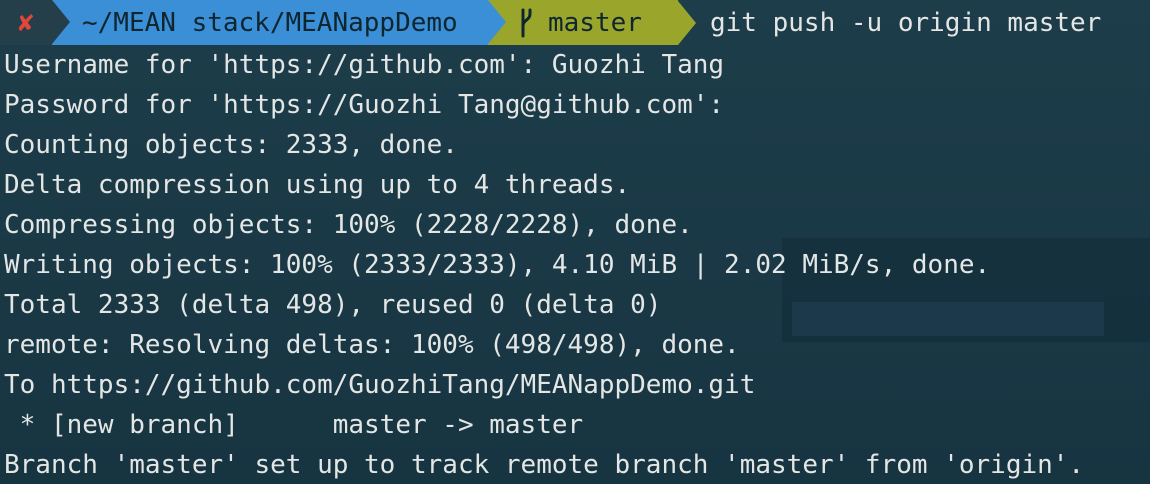  I want to click on prompt-command: git push -u origin master, so click(906, 22).